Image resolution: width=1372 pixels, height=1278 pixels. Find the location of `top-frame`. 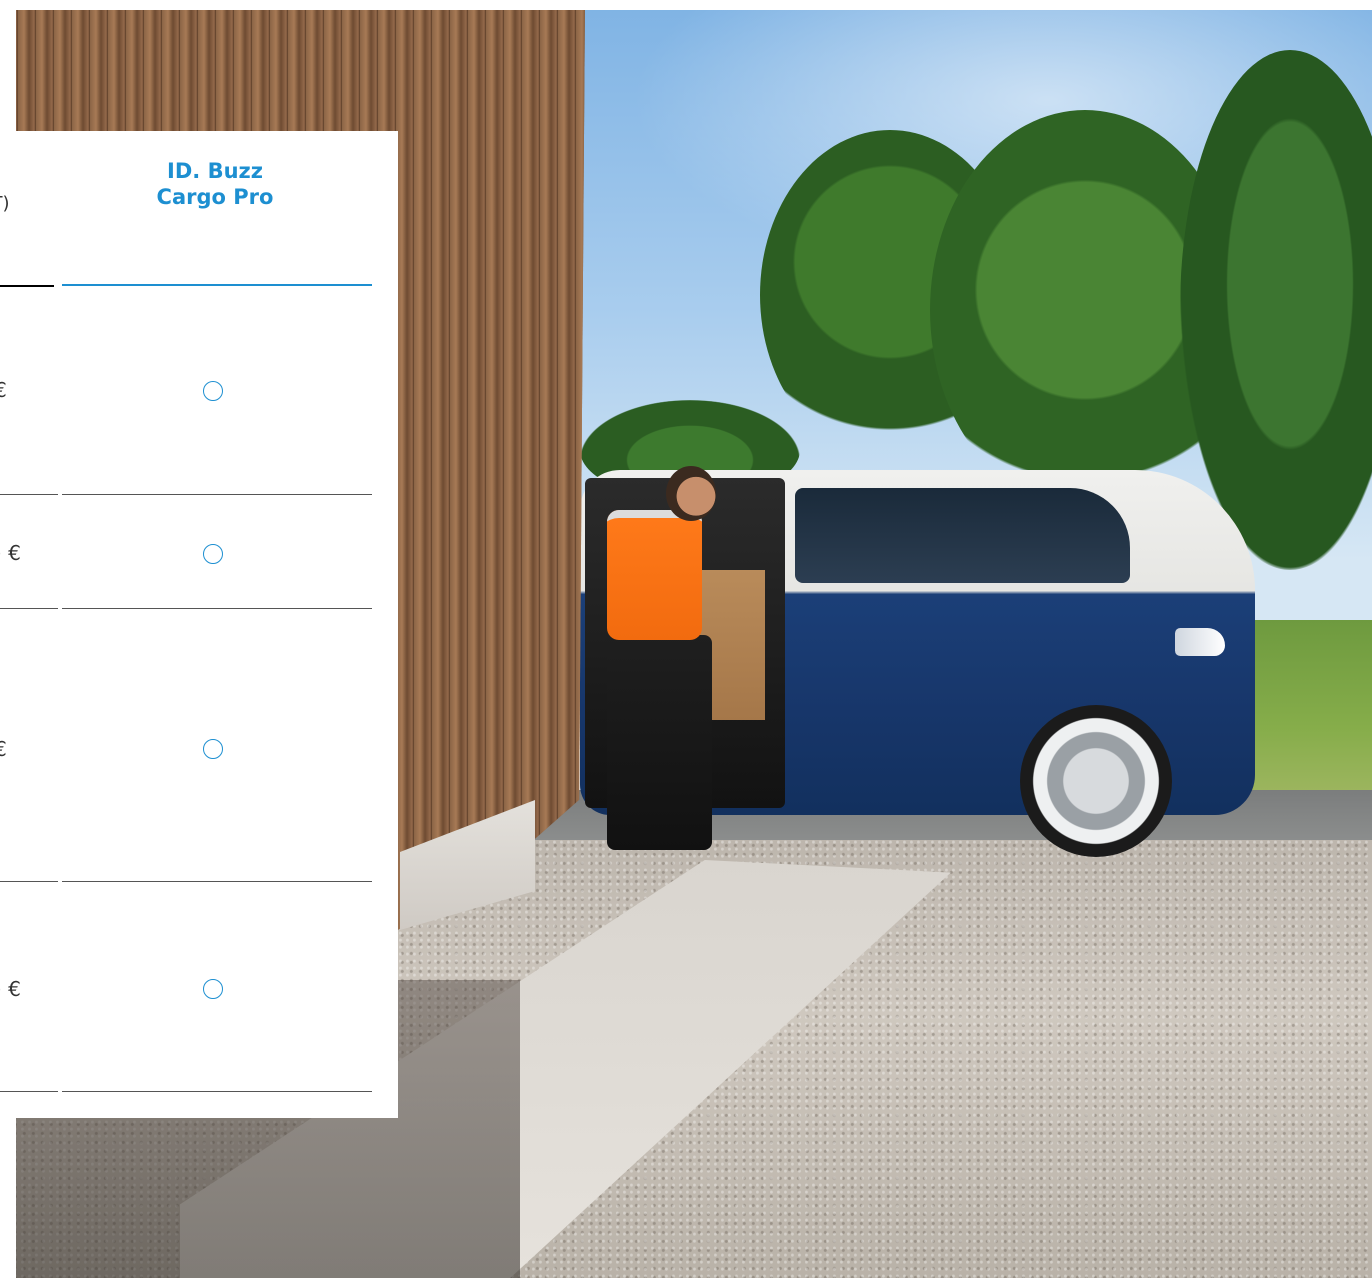

top-frame is located at coordinates (686, 5).